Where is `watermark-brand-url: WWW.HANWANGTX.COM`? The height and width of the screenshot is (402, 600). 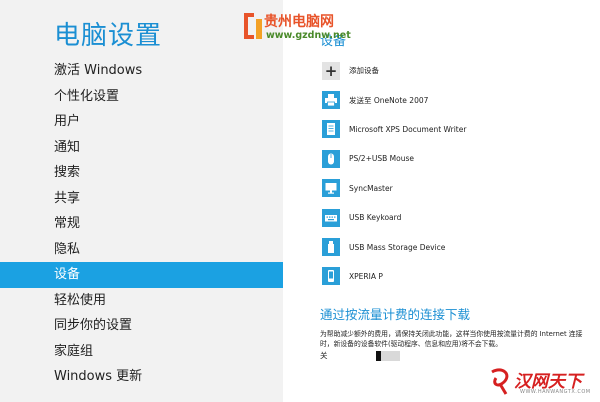
watermark-brand-url: WWW.HANWANGTX.COM is located at coordinates (555, 392).